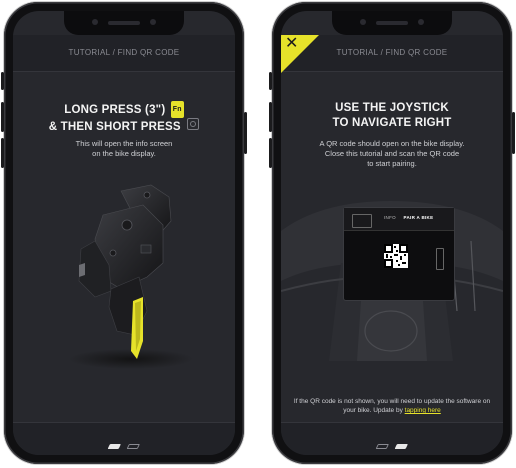 The width and height of the screenshot is (516, 468). What do you see at coordinates (177, 109) in the screenshot?
I see `fn-button-badge: Fn` at bounding box center [177, 109].